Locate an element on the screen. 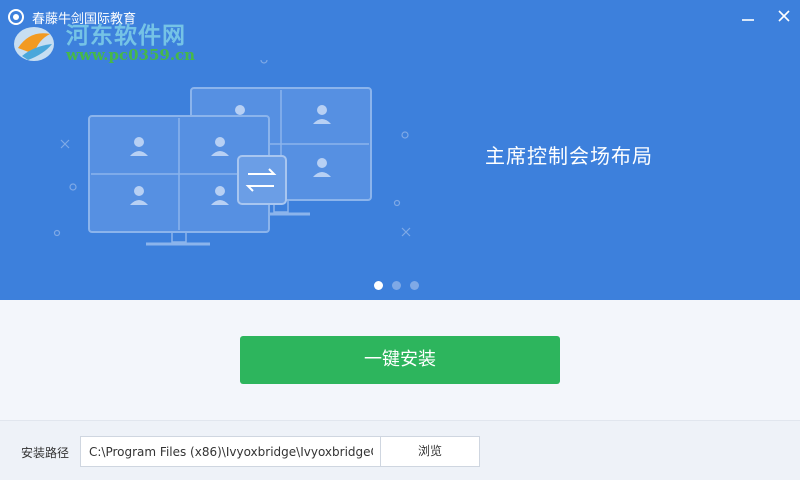 The height and width of the screenshot is (480, 800). install-path-label: 安装路径 is located at coordinates (45, 453).